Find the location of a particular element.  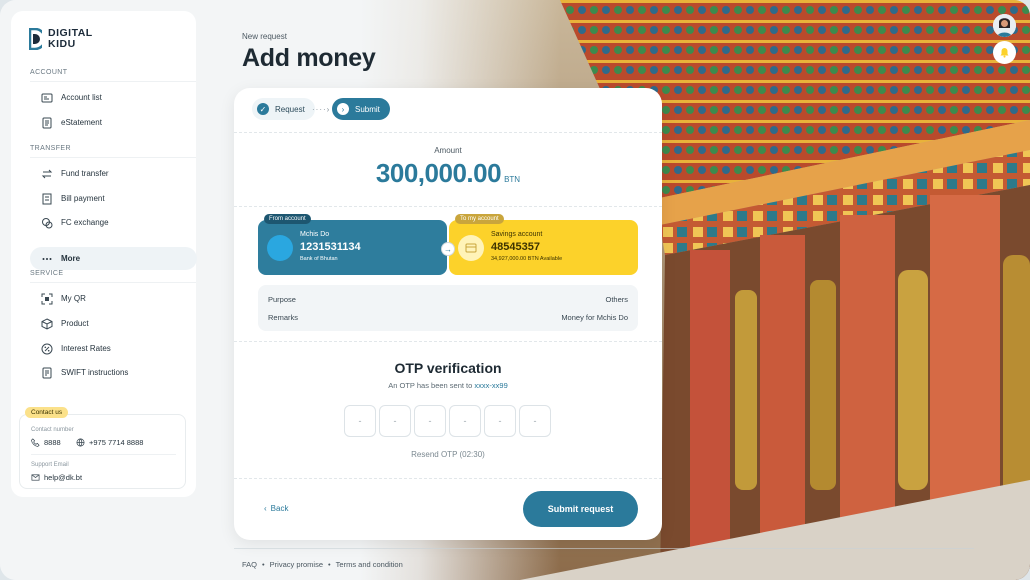

otp-phone: xxxx-xx99 is located at coordinates (491, 385).